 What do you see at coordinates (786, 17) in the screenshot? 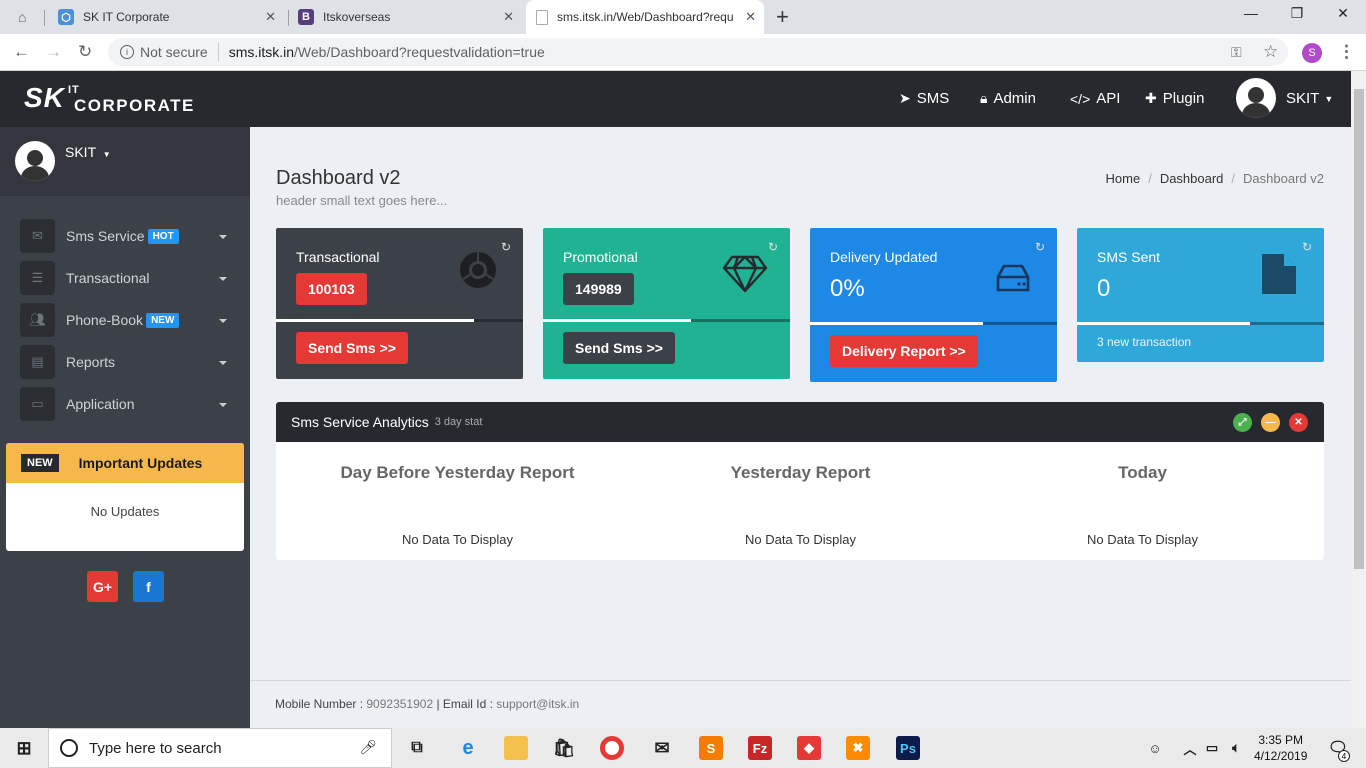
I see `new-tab-button: +` at bounding box center [786, 17].